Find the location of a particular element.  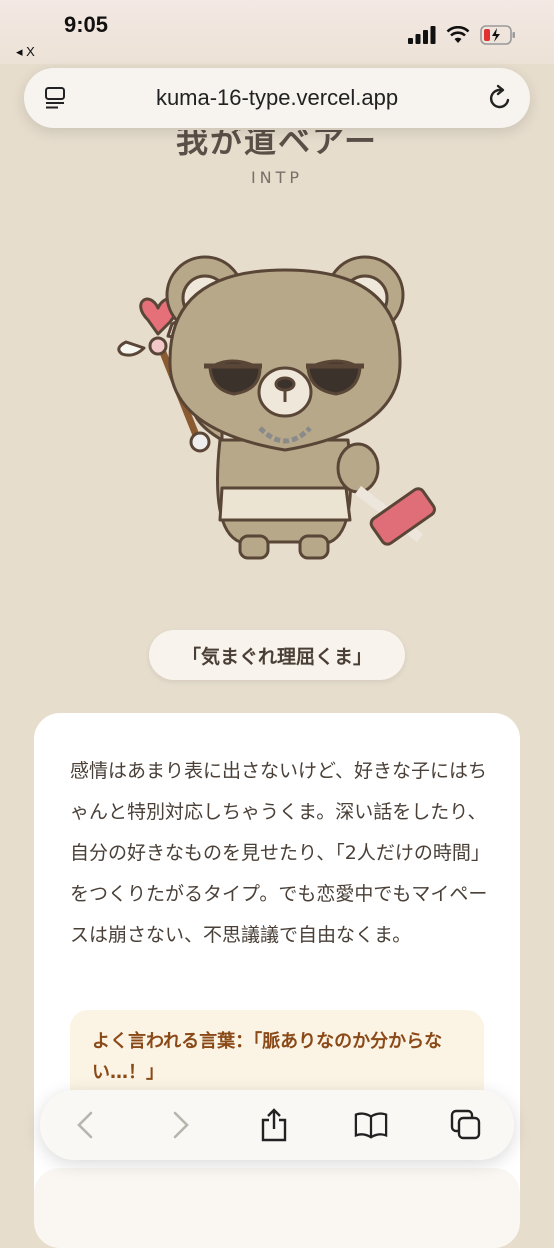

status-time: 9:05 is located at coordinates (86, 24).